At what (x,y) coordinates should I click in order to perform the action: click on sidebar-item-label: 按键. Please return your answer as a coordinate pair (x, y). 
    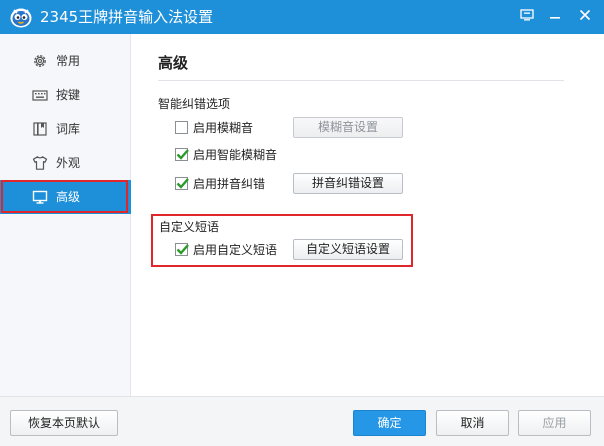
    Looking at the image, I should click on (68, 95).